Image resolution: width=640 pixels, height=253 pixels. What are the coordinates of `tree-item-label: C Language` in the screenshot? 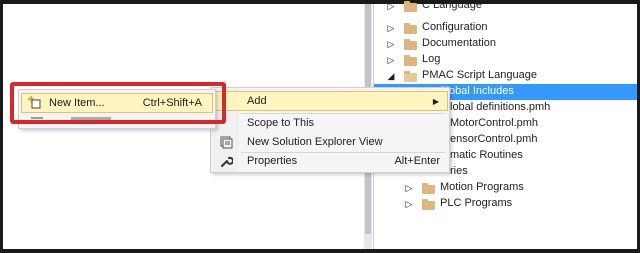 It's located at (452, 5).